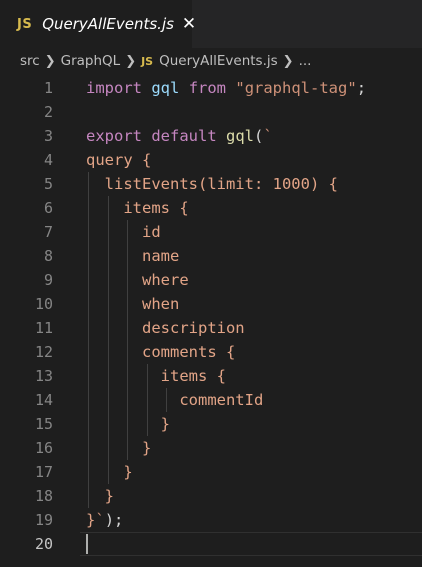  I want to click on code-text: }`);, so click(105, 520).